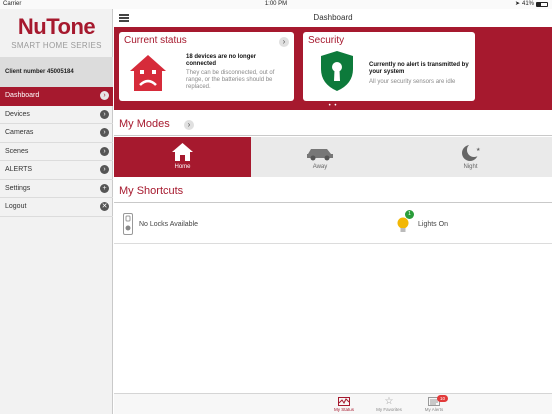 This screenshot has width=552, height=414. Describe the element at coordinates (128, 224) in the screenshot. I see `lock-device-icon` at that location.